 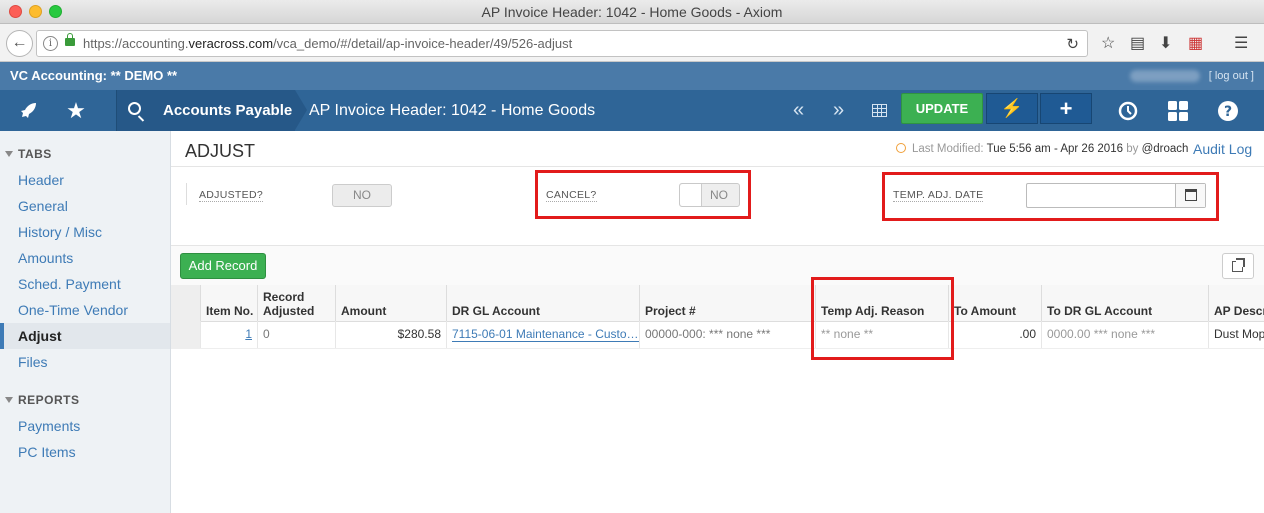 I want to click on sidebar-item-one-time-vendor: One-Time Vendor, so click(x=85, y=310).